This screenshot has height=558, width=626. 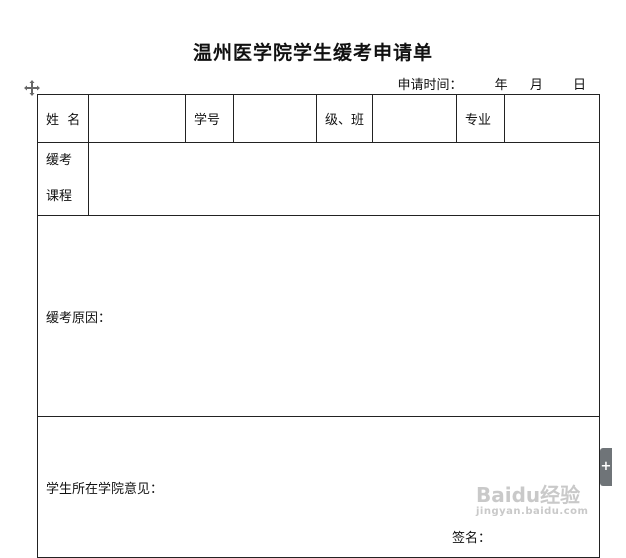 What do you see at coordinates (532, 511) in the screenshot?
I see `watermark-url: jingyan.baidu.com` at bounding box center [532, 511].